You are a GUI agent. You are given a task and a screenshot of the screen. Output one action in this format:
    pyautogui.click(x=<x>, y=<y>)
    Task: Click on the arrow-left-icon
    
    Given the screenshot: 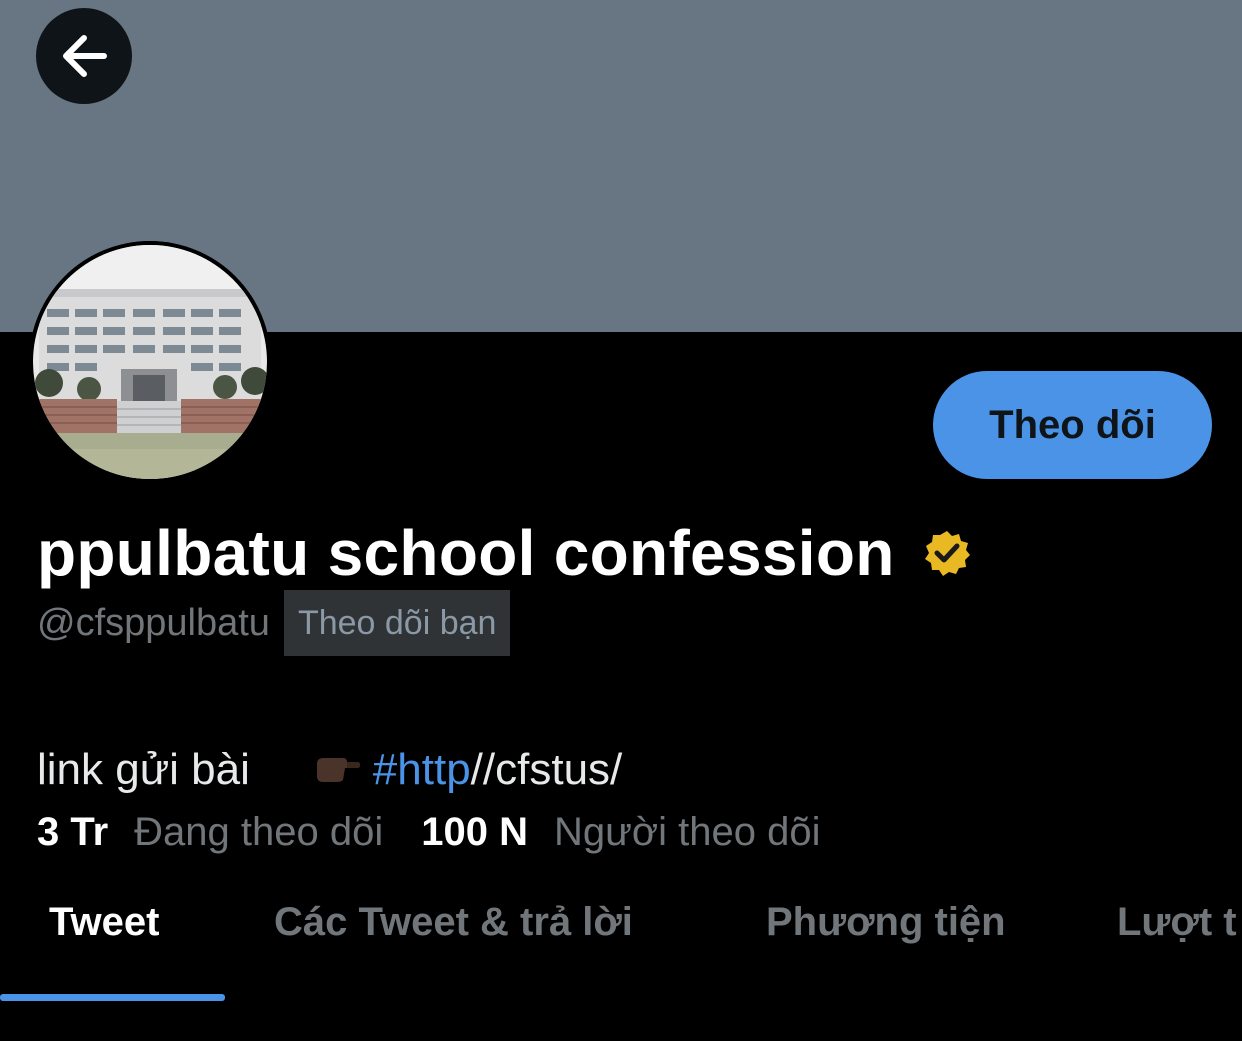 What is the action you would take?
    pyautogui.click(x=85, y=56)
    